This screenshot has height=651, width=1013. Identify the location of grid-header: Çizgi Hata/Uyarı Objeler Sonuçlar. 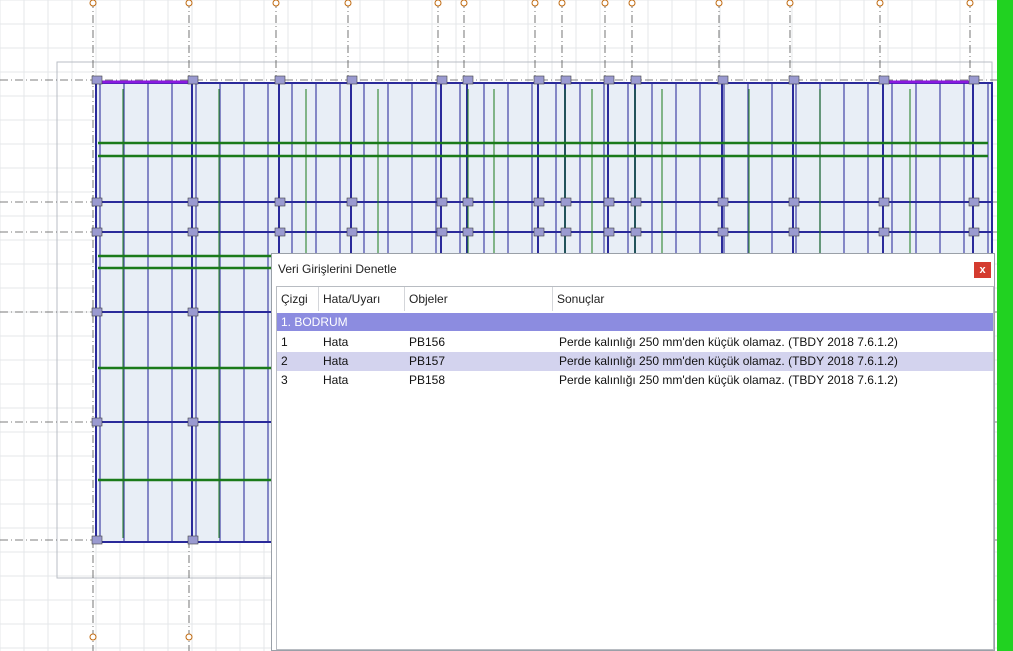
(635, 299).